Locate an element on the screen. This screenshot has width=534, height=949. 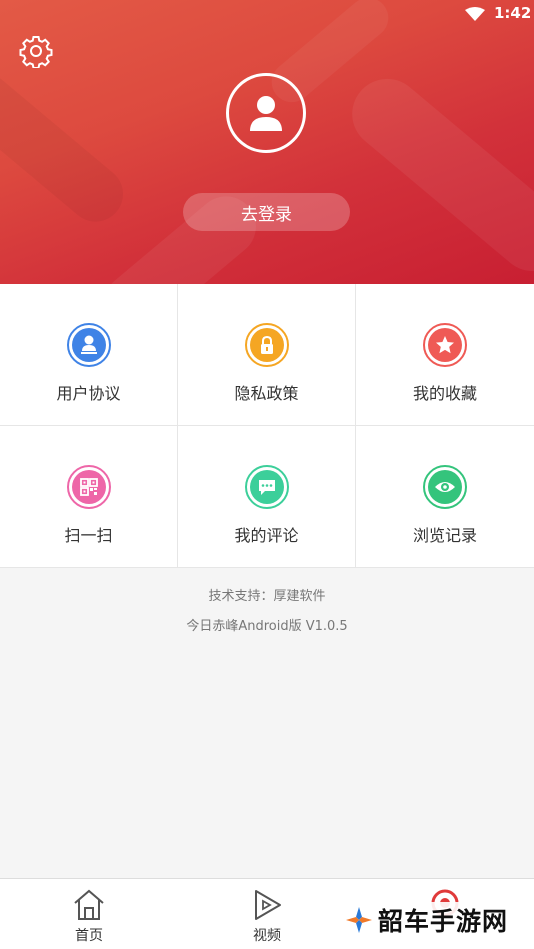
grid-item-user-agreement: 用户协议 is located at coordinates (89, 355).